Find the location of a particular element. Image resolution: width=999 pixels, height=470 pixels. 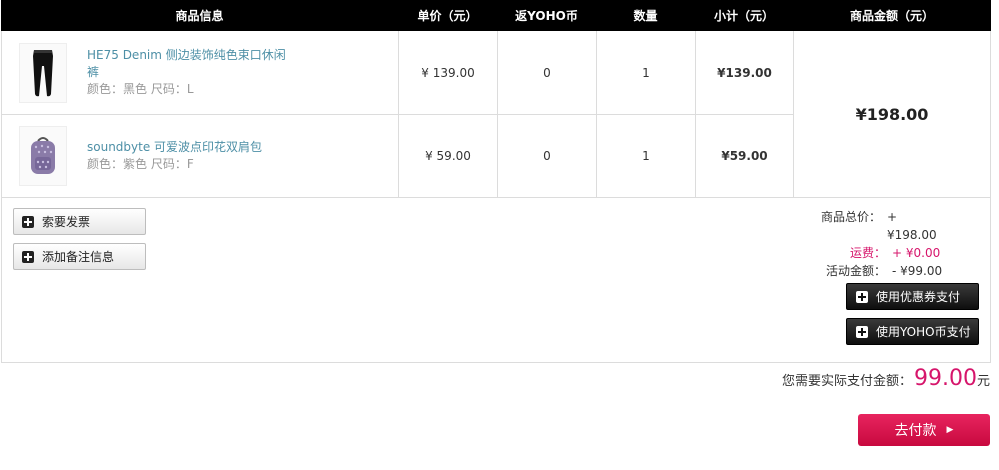

product-name-link: HE75 Denim 侧边装饰纯色束口休闲裤 is located at coordinates (192, 64).